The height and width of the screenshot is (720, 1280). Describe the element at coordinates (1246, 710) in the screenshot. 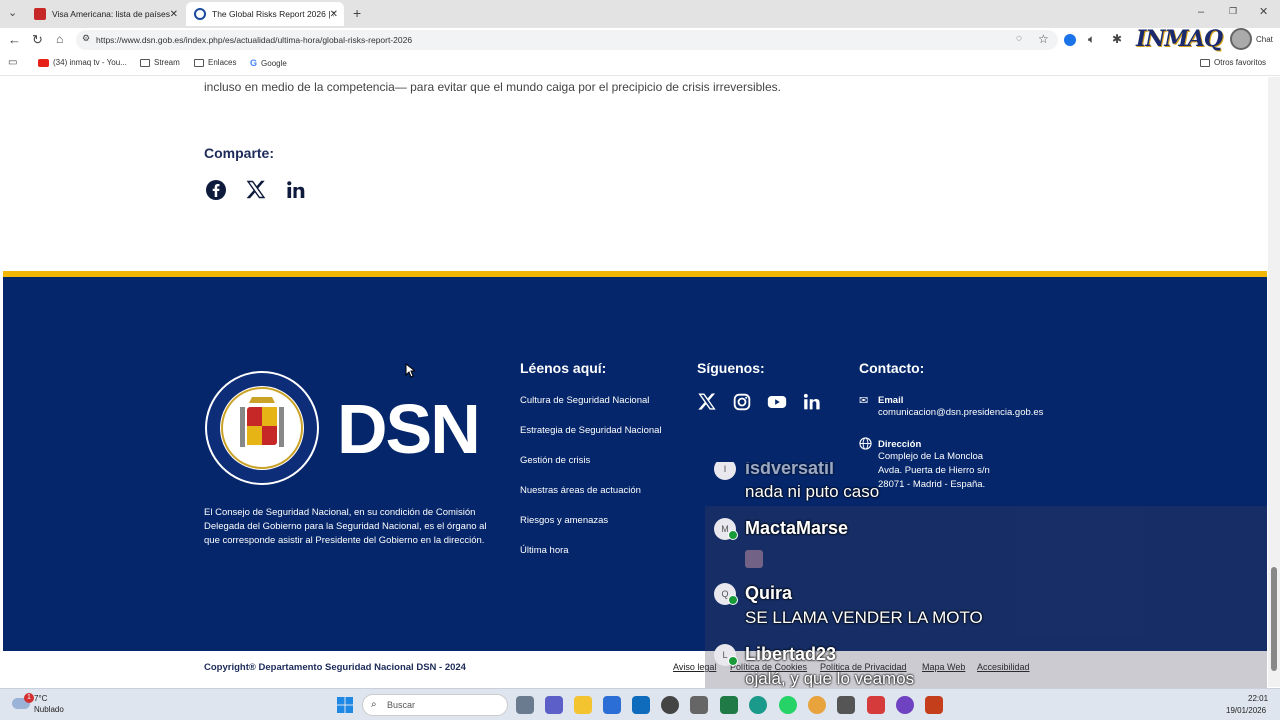

I see `clock-date: 19/01/2026` at that location.